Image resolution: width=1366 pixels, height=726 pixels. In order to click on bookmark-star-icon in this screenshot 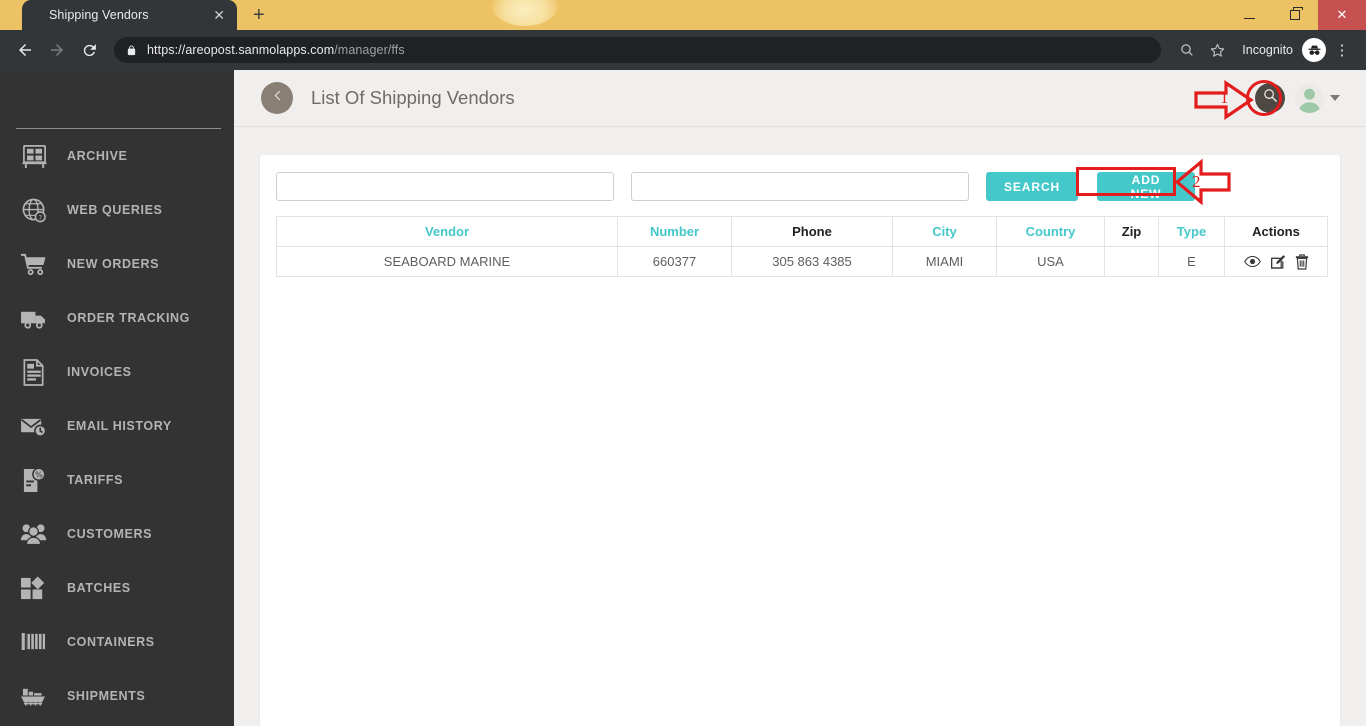, I will do `click(1217, 50)`.